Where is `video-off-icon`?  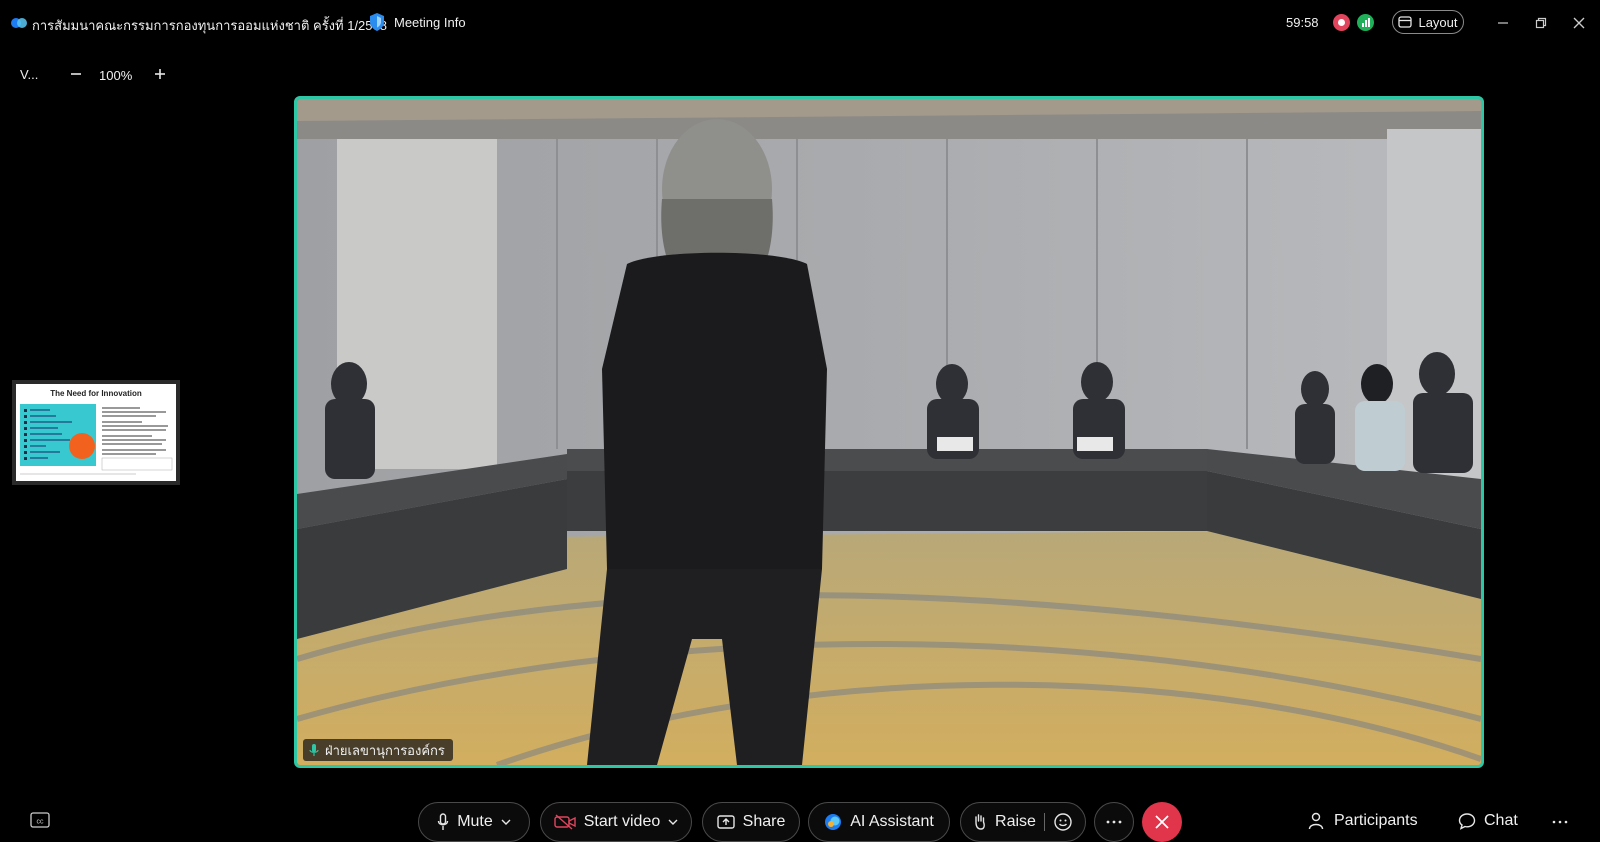
video-off-icon is located at coordinates (565, 822).